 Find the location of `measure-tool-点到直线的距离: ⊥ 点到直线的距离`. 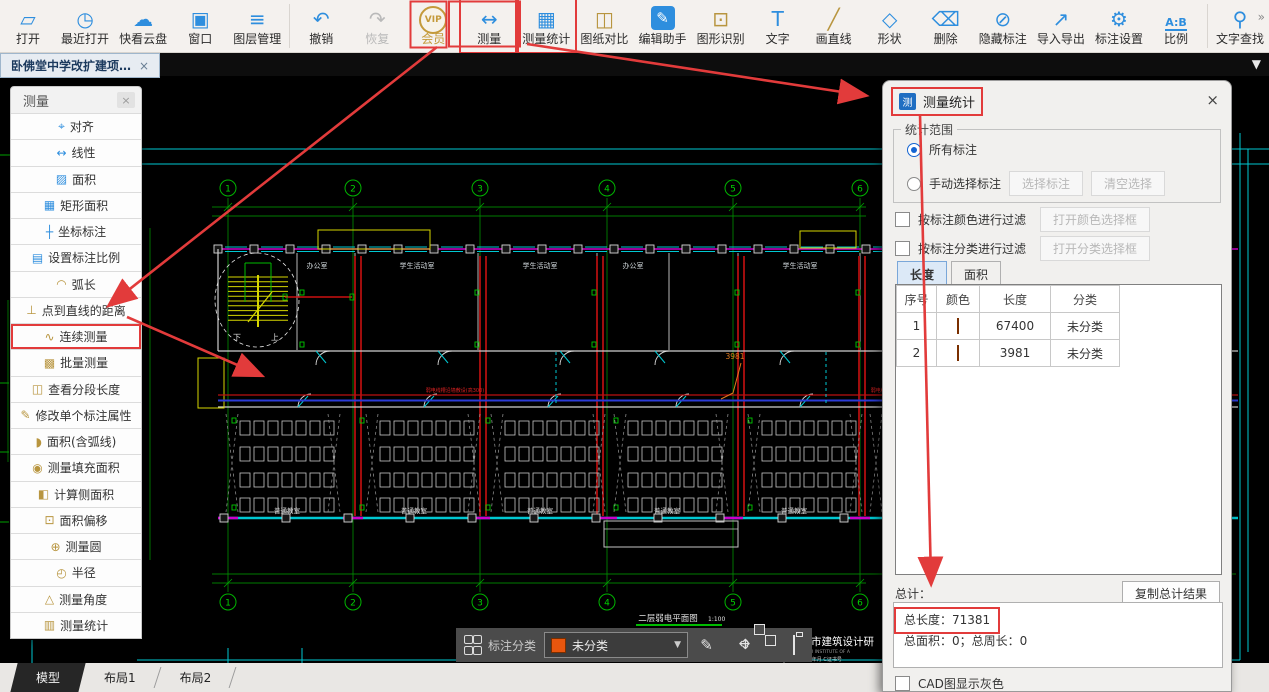

measure-tool-点到直线的距离: ⊥ 点到直线的距离 is located at coordinates (76, 309).